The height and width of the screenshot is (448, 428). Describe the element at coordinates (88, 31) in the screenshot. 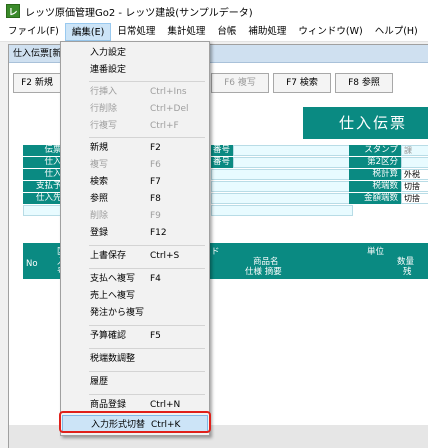

I see `menu-edit: 編集(E)` at that location.